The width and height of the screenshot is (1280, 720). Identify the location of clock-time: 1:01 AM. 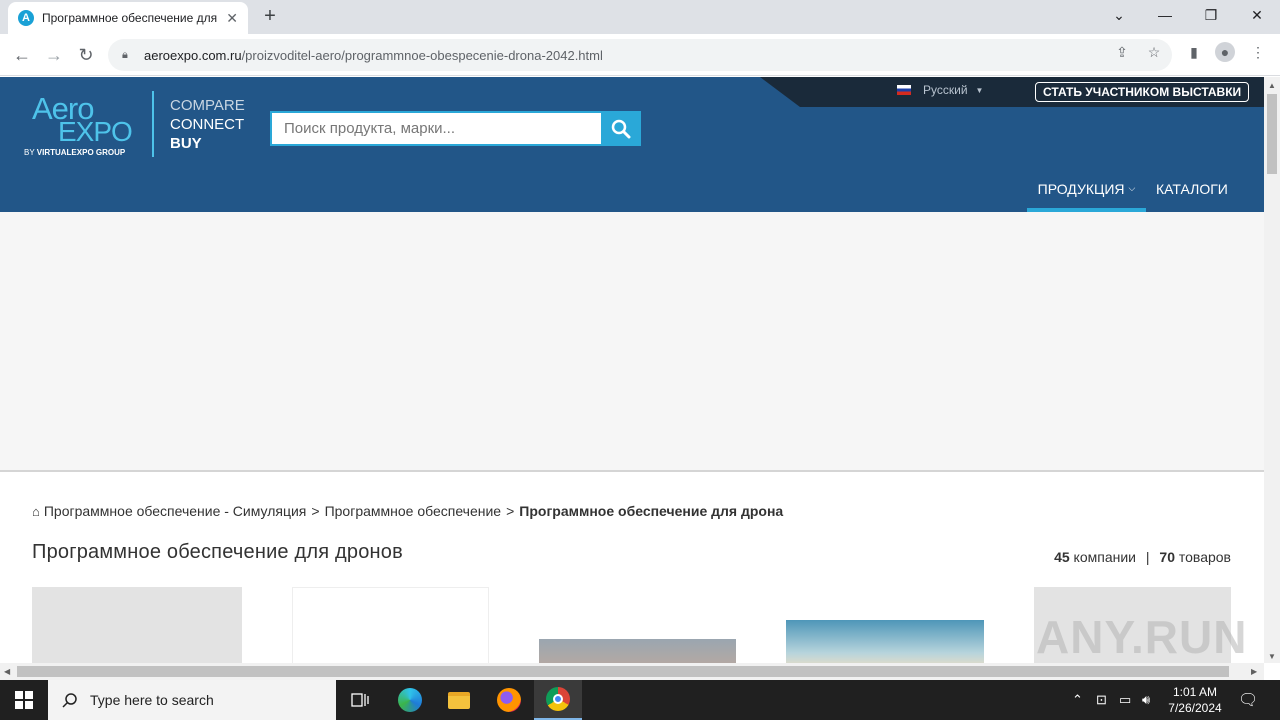
(1195, 692).